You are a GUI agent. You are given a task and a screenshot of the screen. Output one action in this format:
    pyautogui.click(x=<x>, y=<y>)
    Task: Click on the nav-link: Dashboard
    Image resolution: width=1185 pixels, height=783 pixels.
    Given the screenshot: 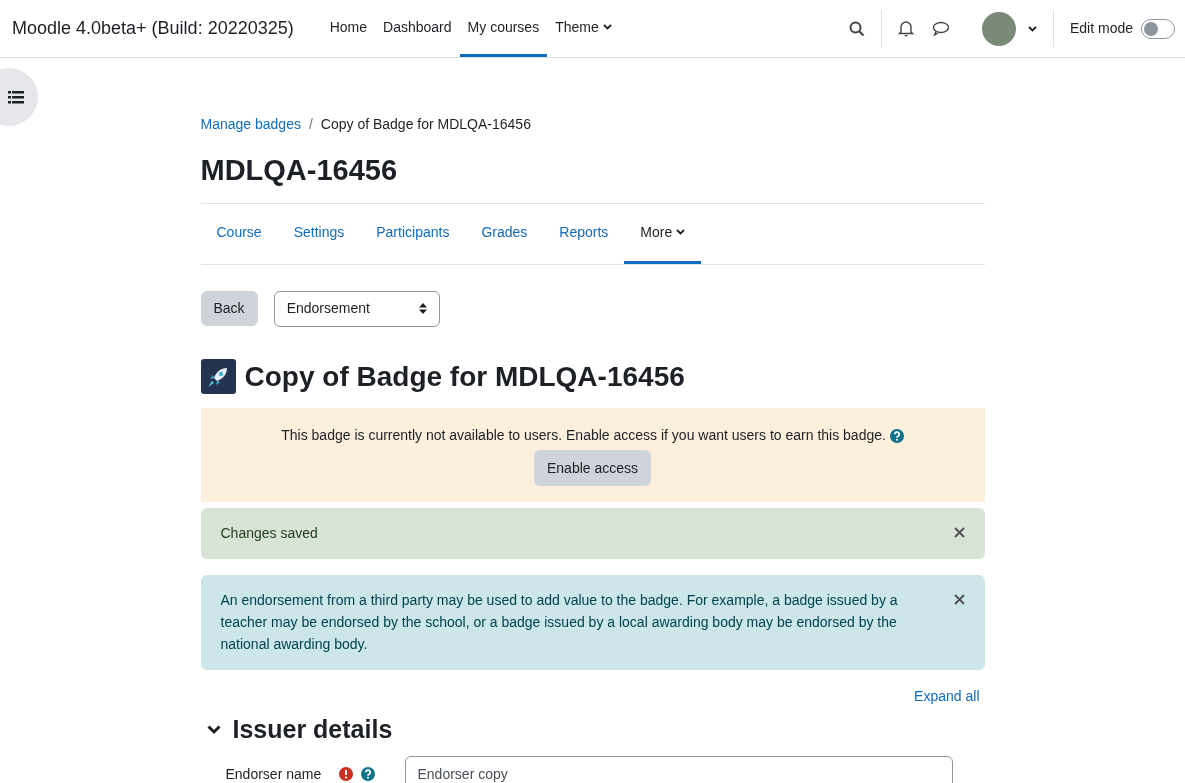 What is the action you would take?
    pyautogui.click(x=417, y=28)
    